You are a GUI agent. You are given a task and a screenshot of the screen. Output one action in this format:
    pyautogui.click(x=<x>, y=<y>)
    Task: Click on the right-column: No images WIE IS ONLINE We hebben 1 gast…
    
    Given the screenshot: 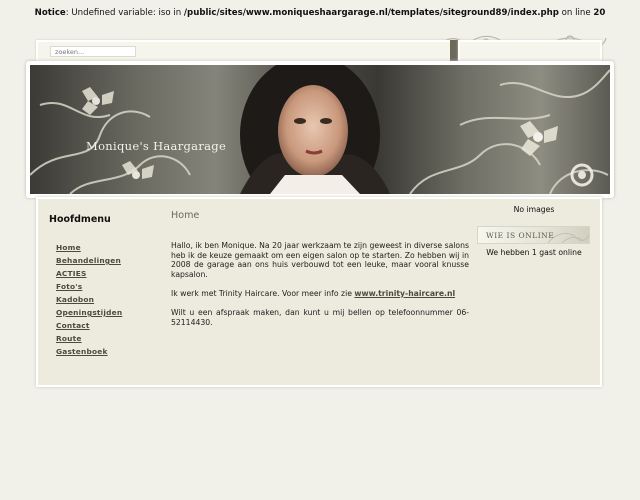 What is the action you would take?
    pyautogui.click(x=534, y=231)
    